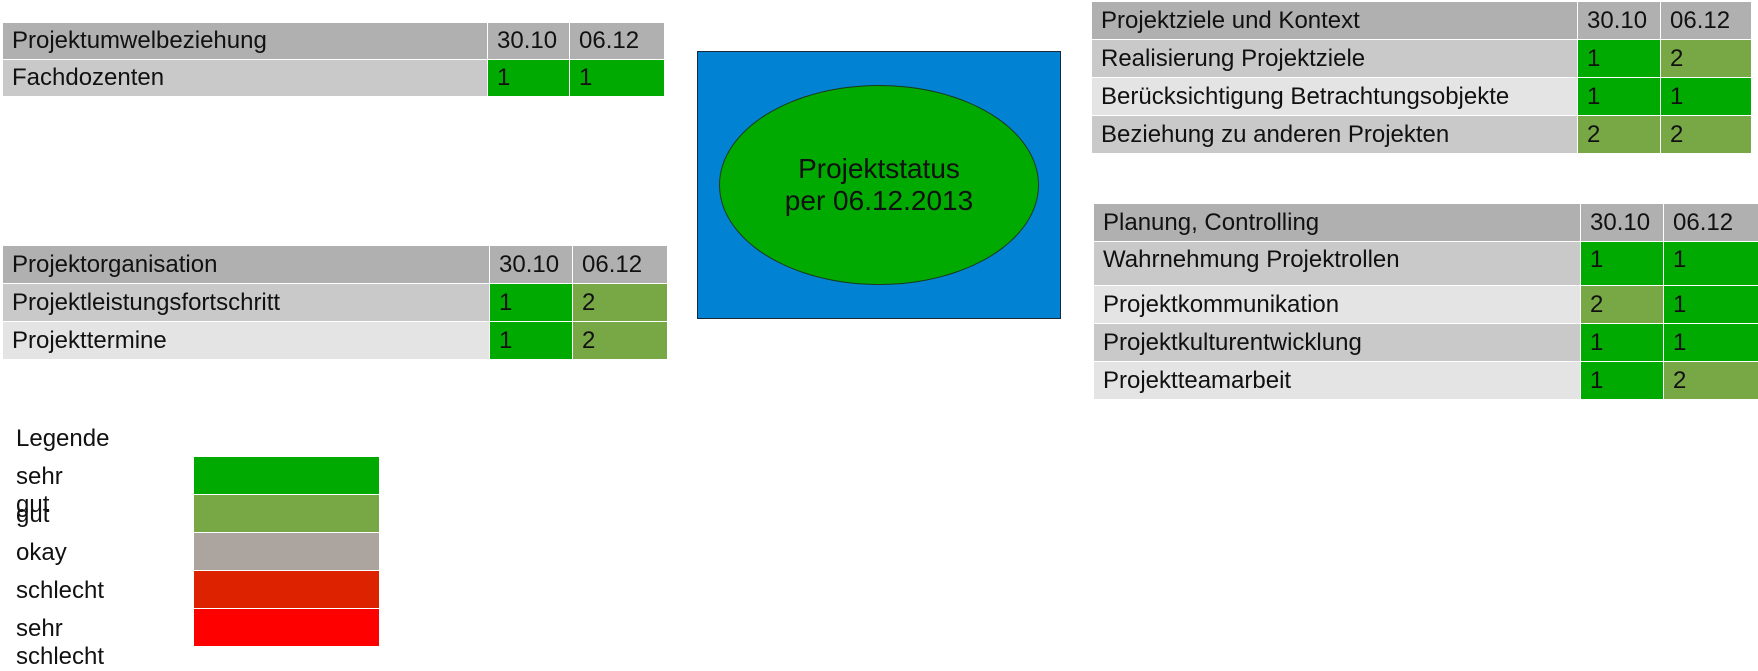 The image size is (1758, 671). I want to click on table-header-row: Projektumwelbeziehung 30.10 06.12, so click(334, 41).